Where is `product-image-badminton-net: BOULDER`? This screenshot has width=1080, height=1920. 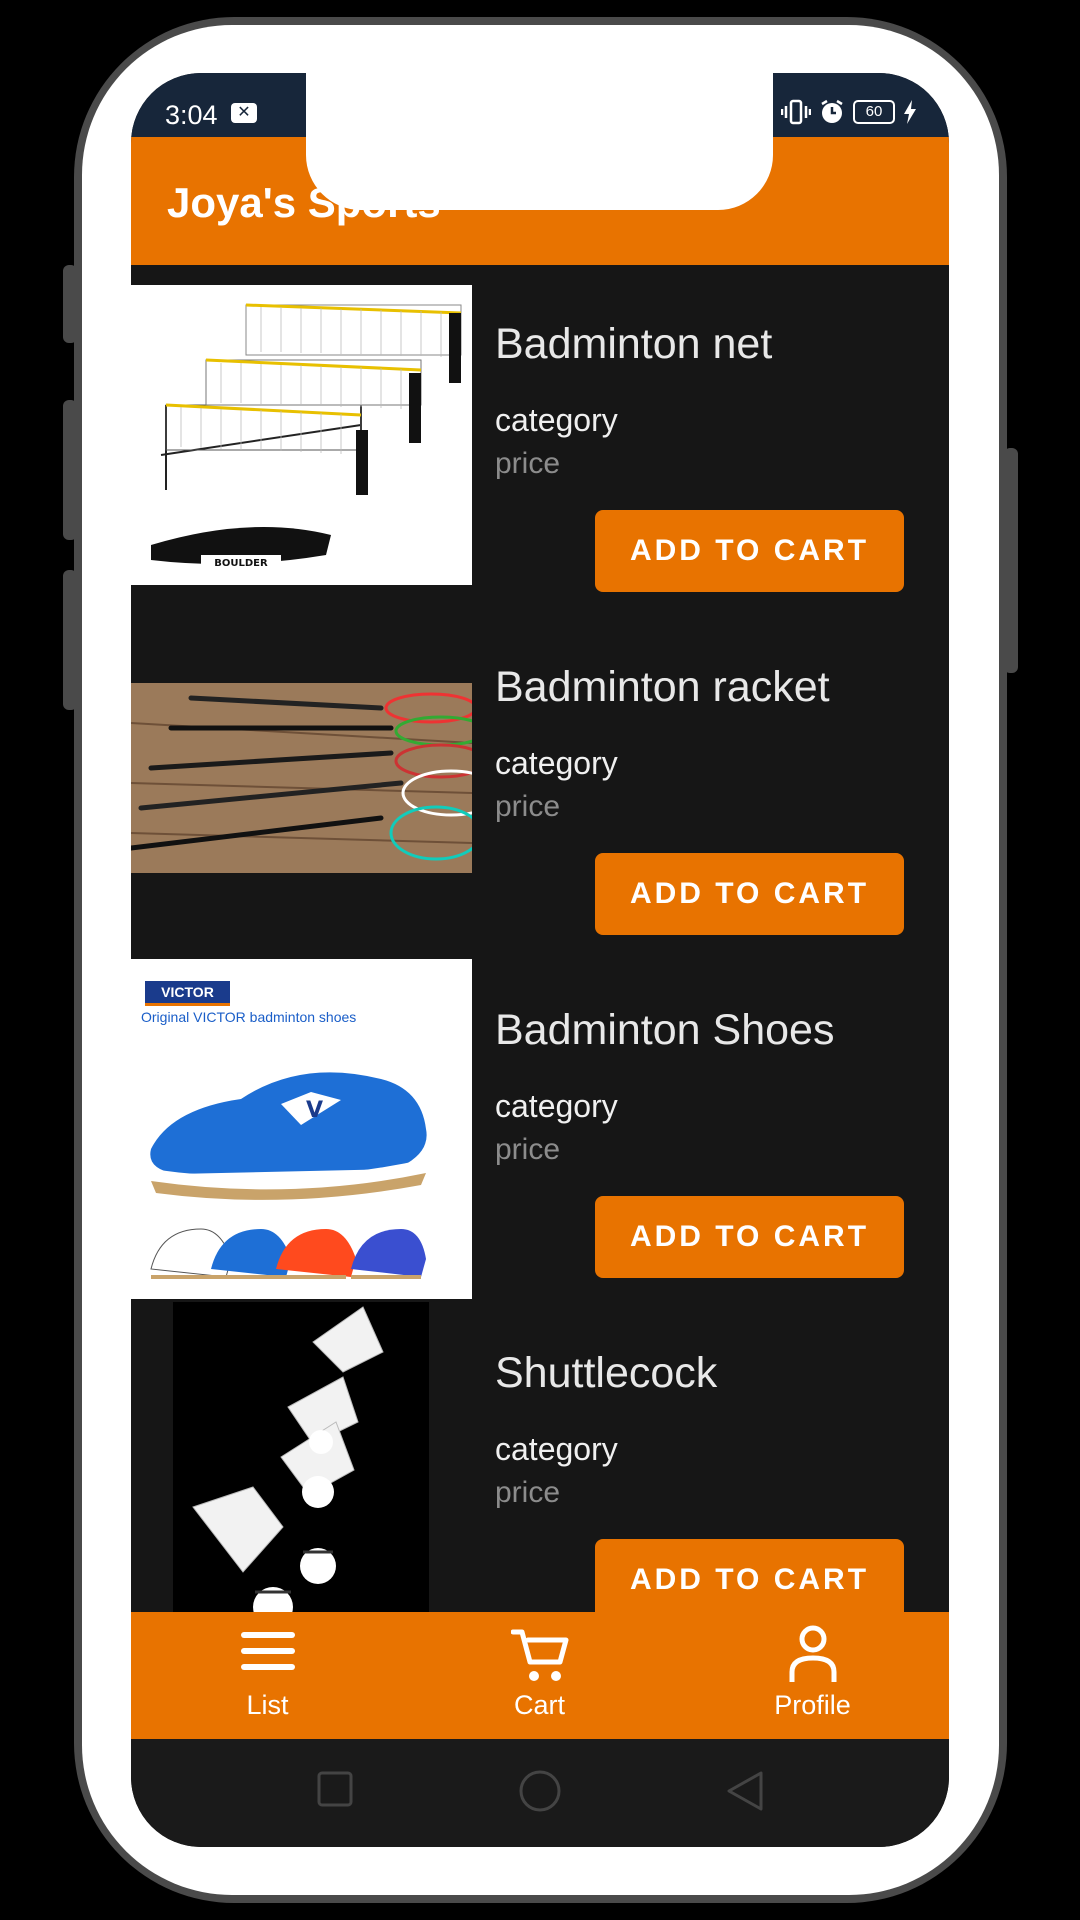
product-image-badminton-net: BOULDER is located at coordinates (301, 435).